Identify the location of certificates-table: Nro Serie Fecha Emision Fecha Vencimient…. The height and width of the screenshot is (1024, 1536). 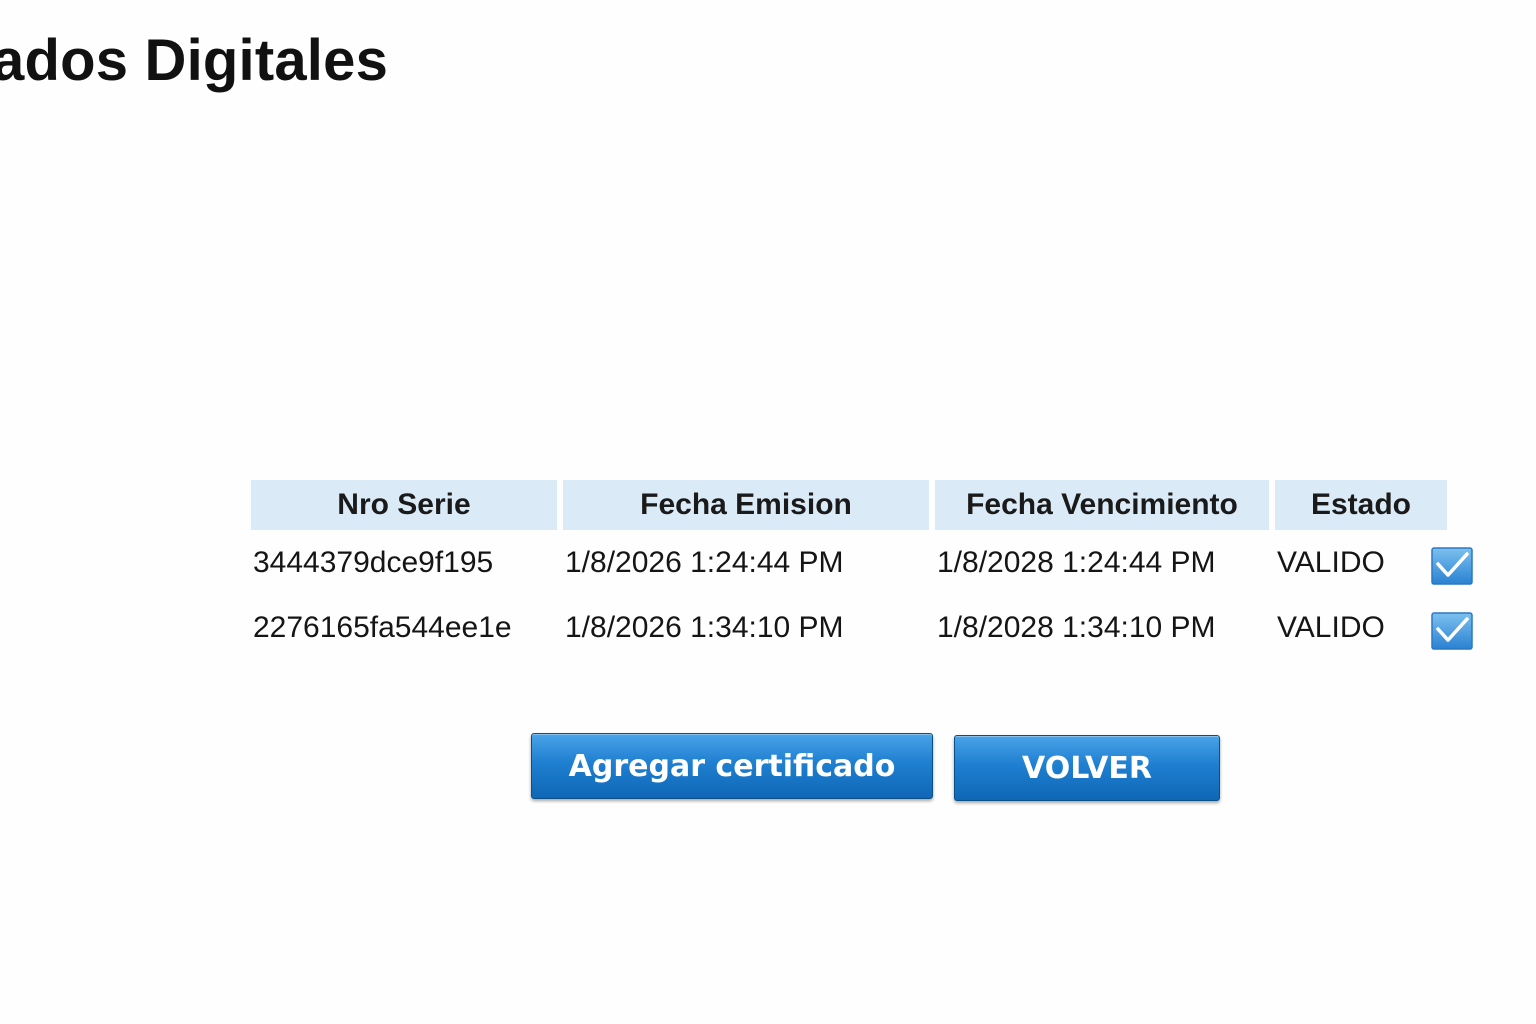
(859, 570).